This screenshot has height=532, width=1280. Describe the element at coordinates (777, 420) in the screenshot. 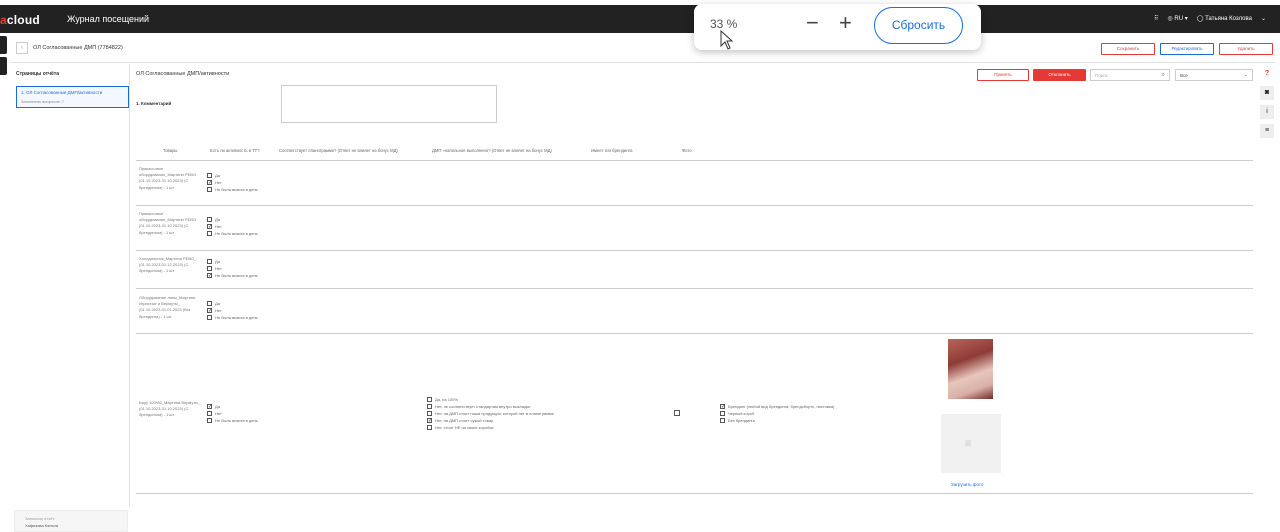

I see `branding-option: Без брендинга` at that location.